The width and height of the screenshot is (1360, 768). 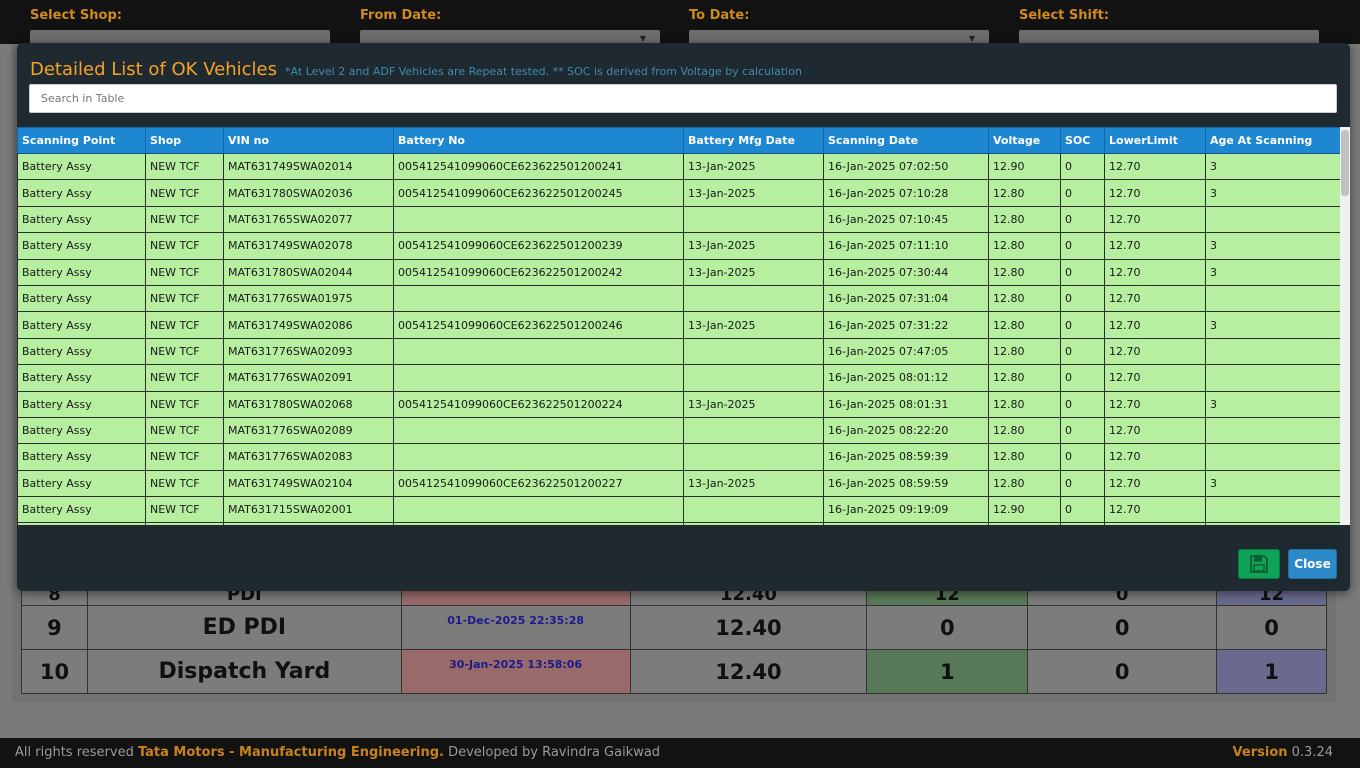 What do you see at coordinates (538, 325) in the screenshot?
I see `battery-no-cell: 005412541099060CE623622501200246` at bounding box center [538, 325].